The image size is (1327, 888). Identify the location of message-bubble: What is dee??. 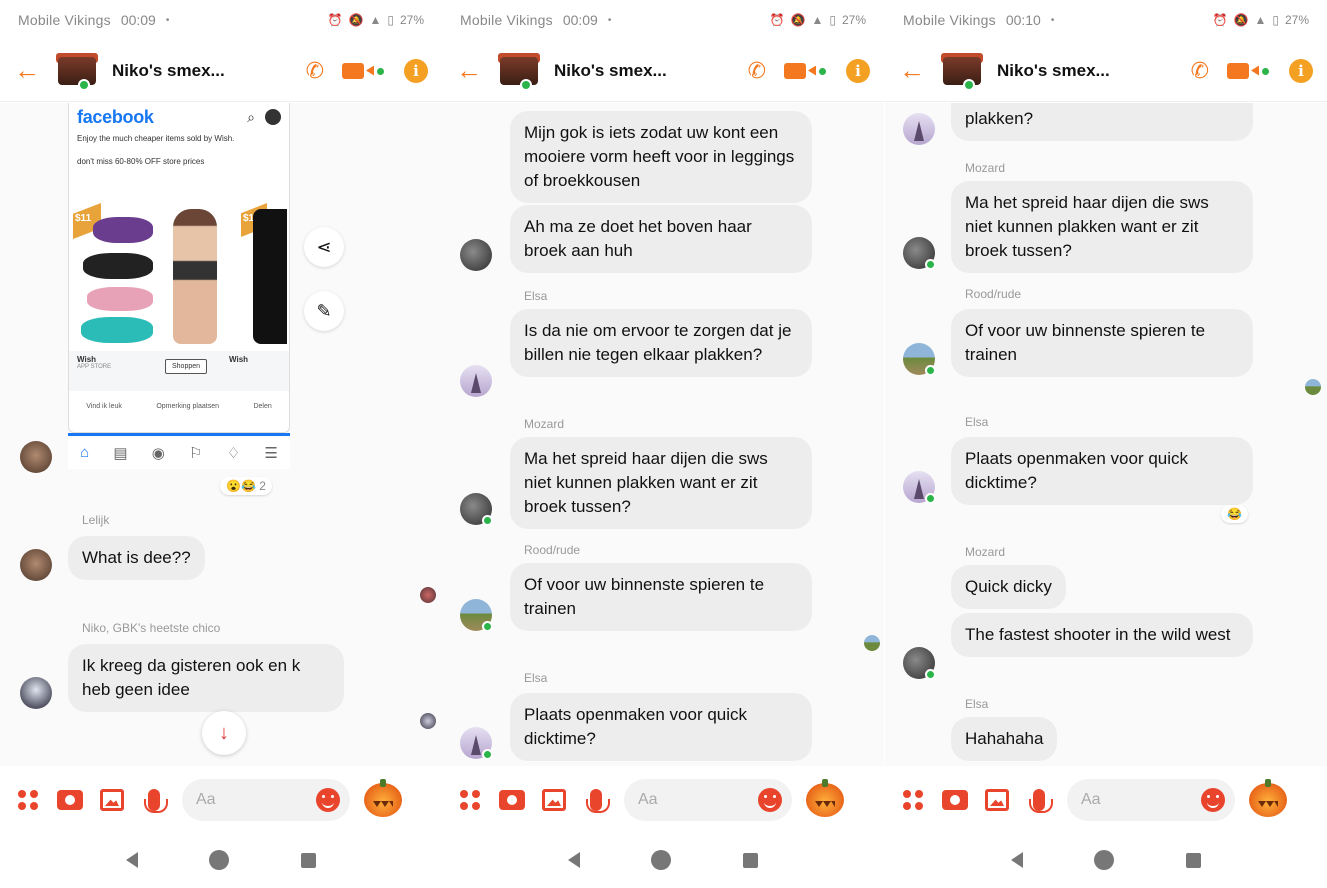
(136, 558).